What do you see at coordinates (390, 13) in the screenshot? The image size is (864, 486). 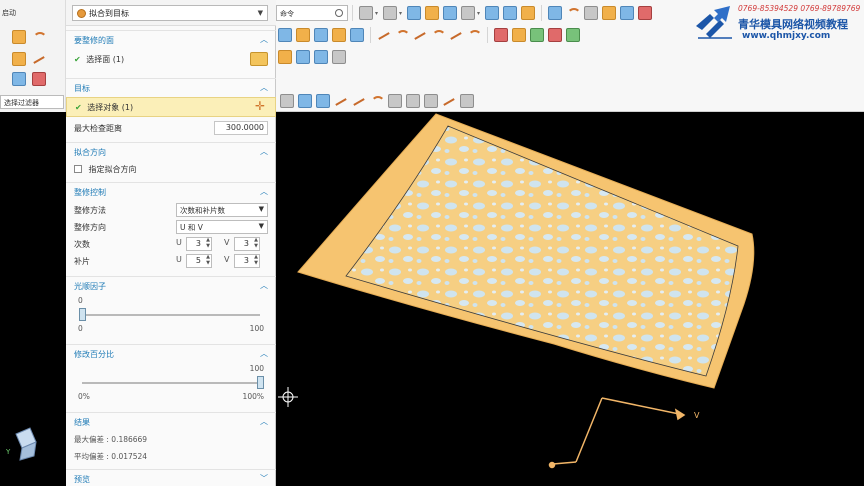 I see `layout-icon` at bounding box center [390, 13].